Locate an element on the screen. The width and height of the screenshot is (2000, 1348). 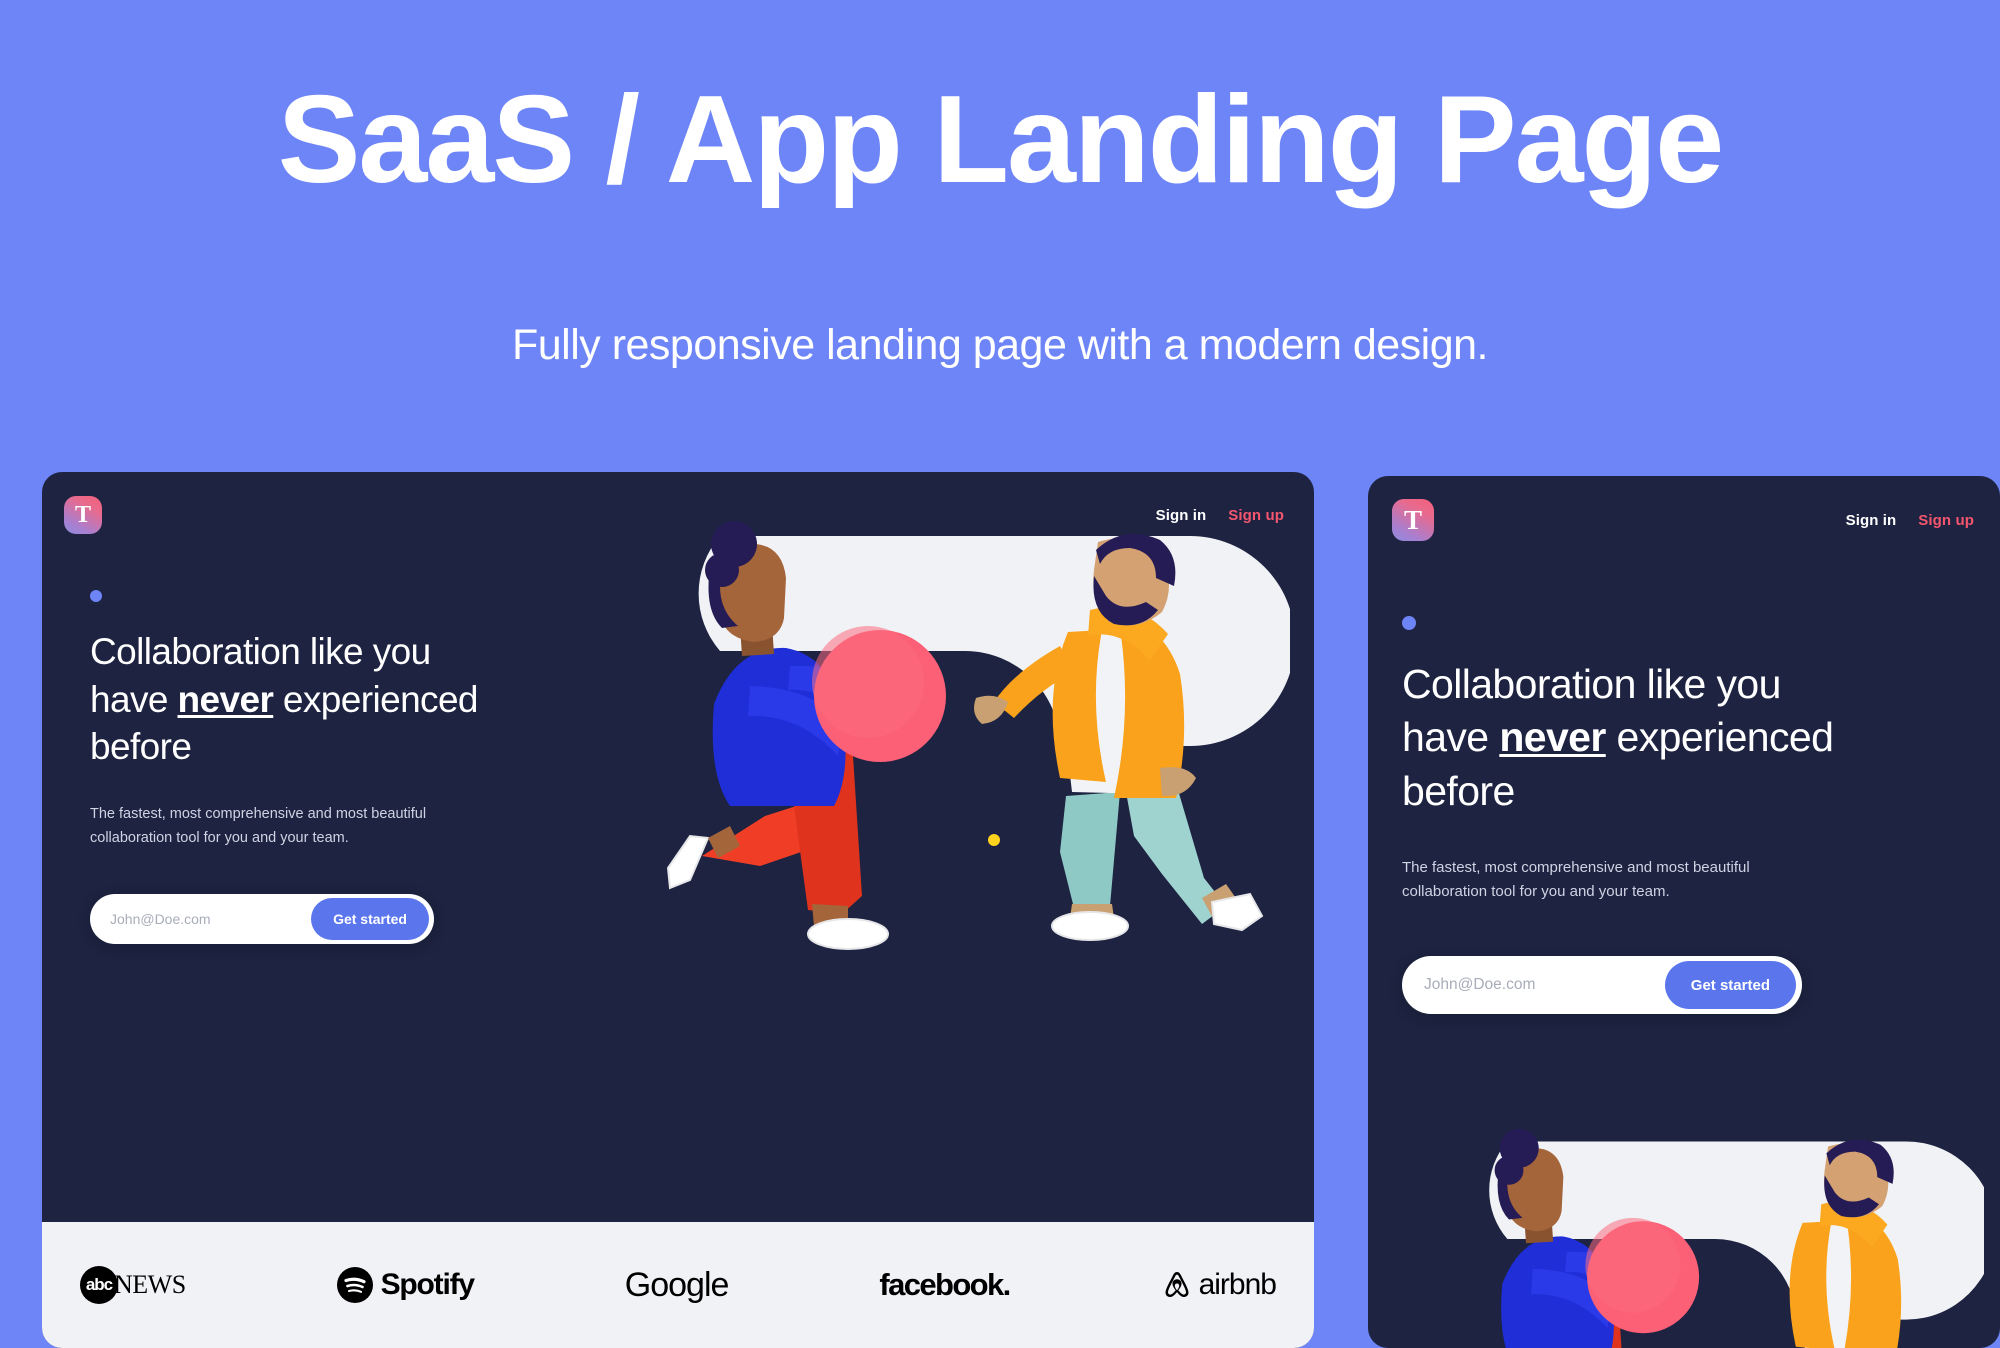
facebook-wordmark: facebook. is located at coordinates (945, 1284).